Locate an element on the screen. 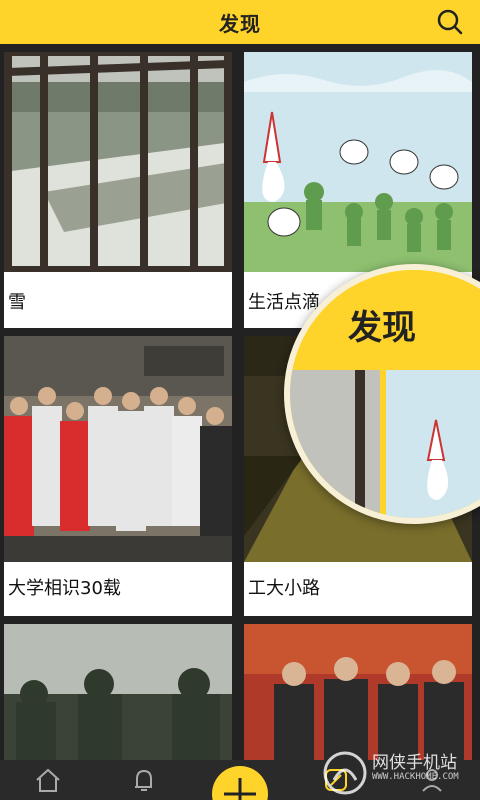 The image size is (480, 800). card-reunion is located at coordinates (358, 692).